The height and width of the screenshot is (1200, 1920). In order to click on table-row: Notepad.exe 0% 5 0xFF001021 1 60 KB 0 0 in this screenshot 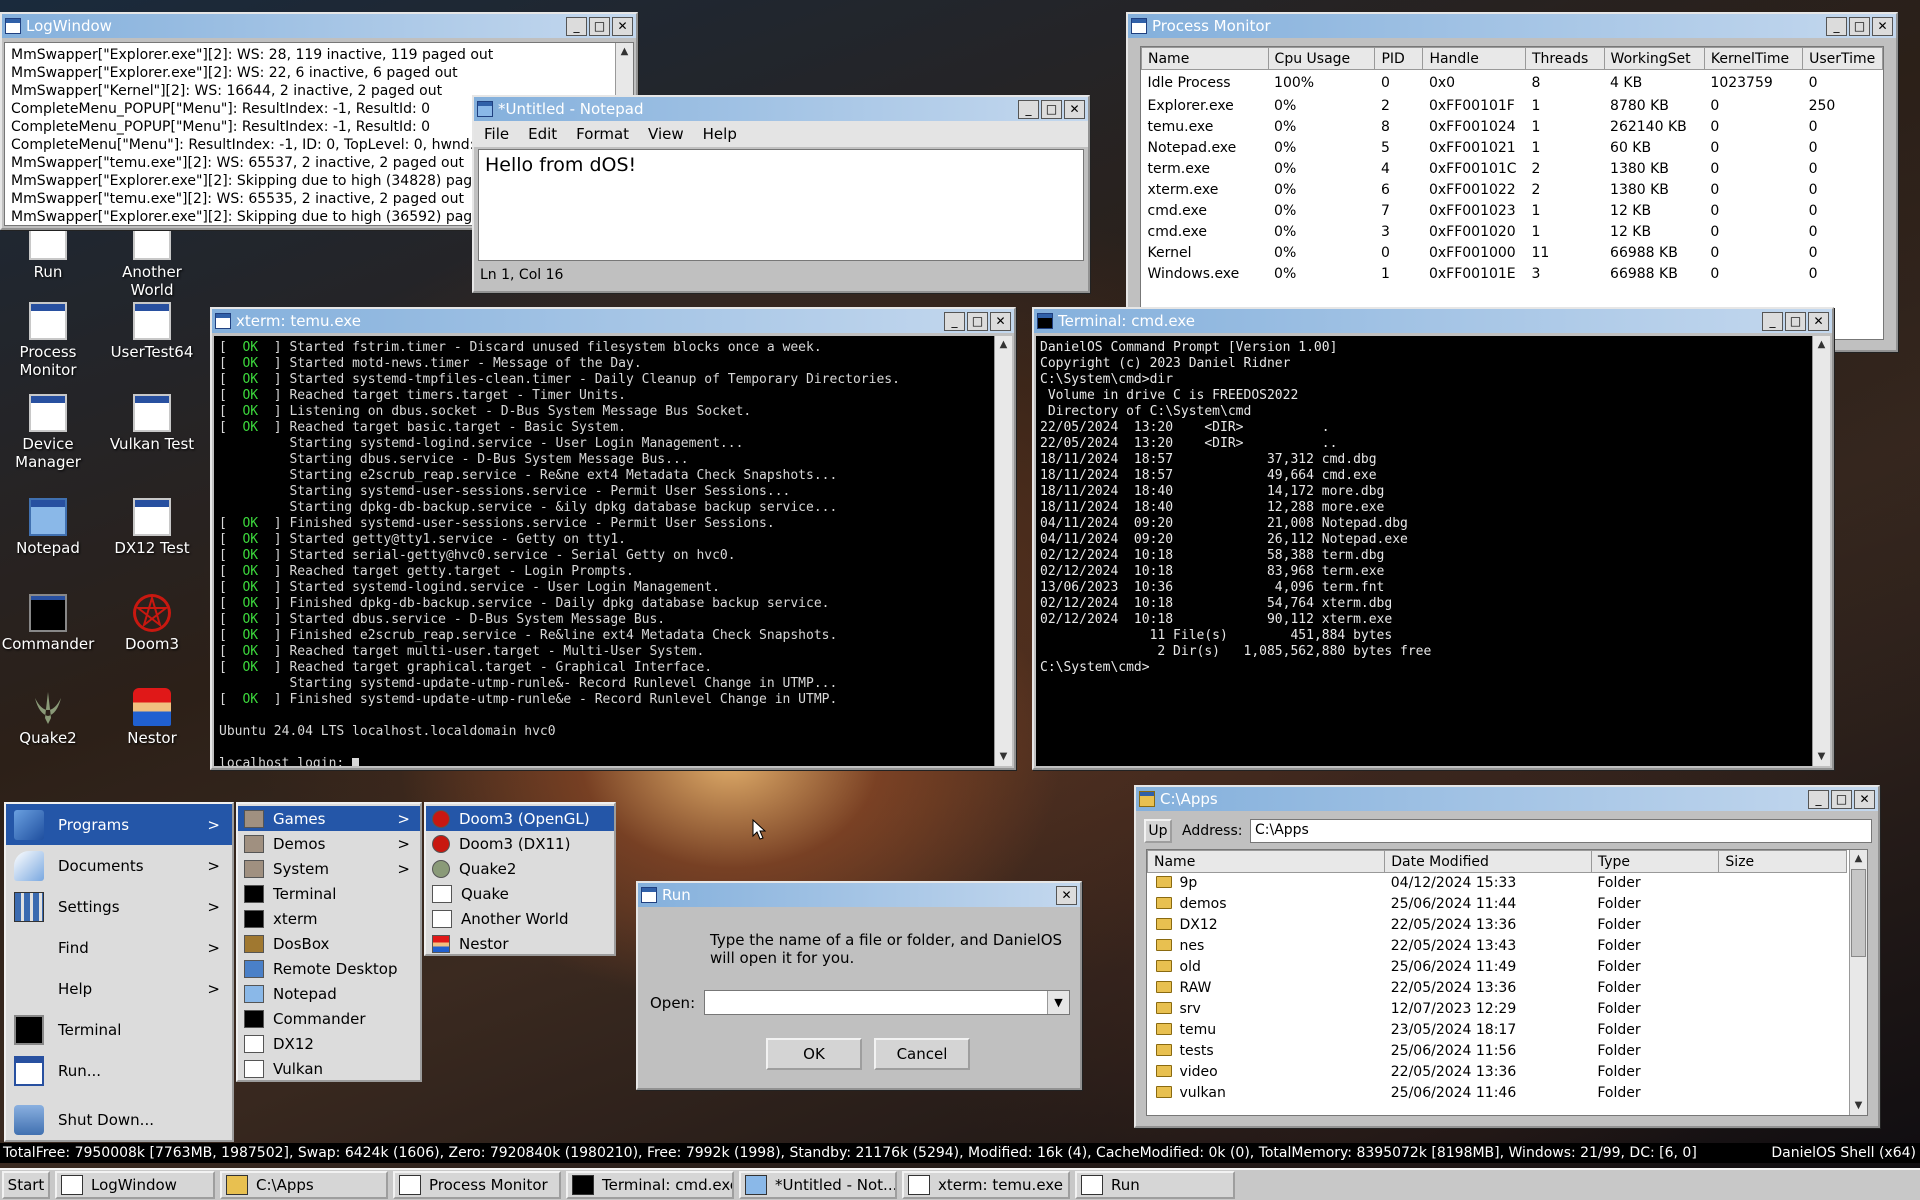, I will do `click(1512, 148)`.